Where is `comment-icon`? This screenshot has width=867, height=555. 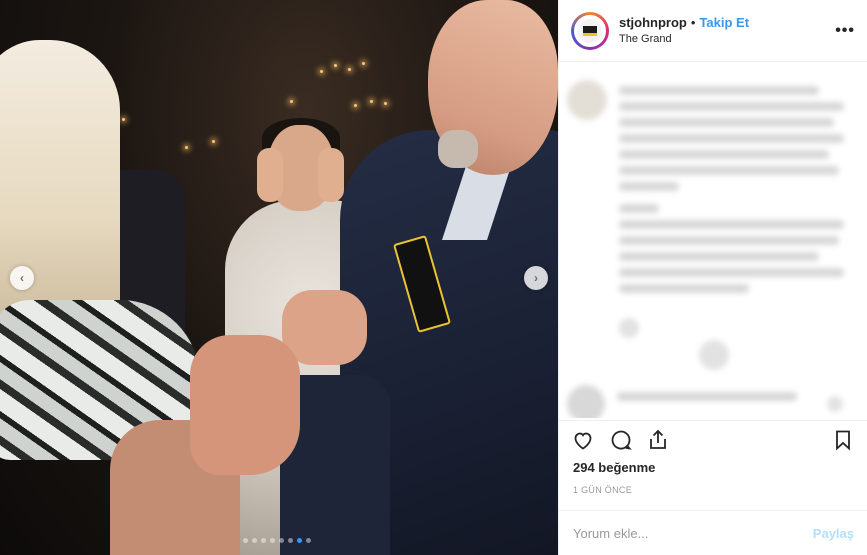
comment-icon is located at coordinates (622, 441).